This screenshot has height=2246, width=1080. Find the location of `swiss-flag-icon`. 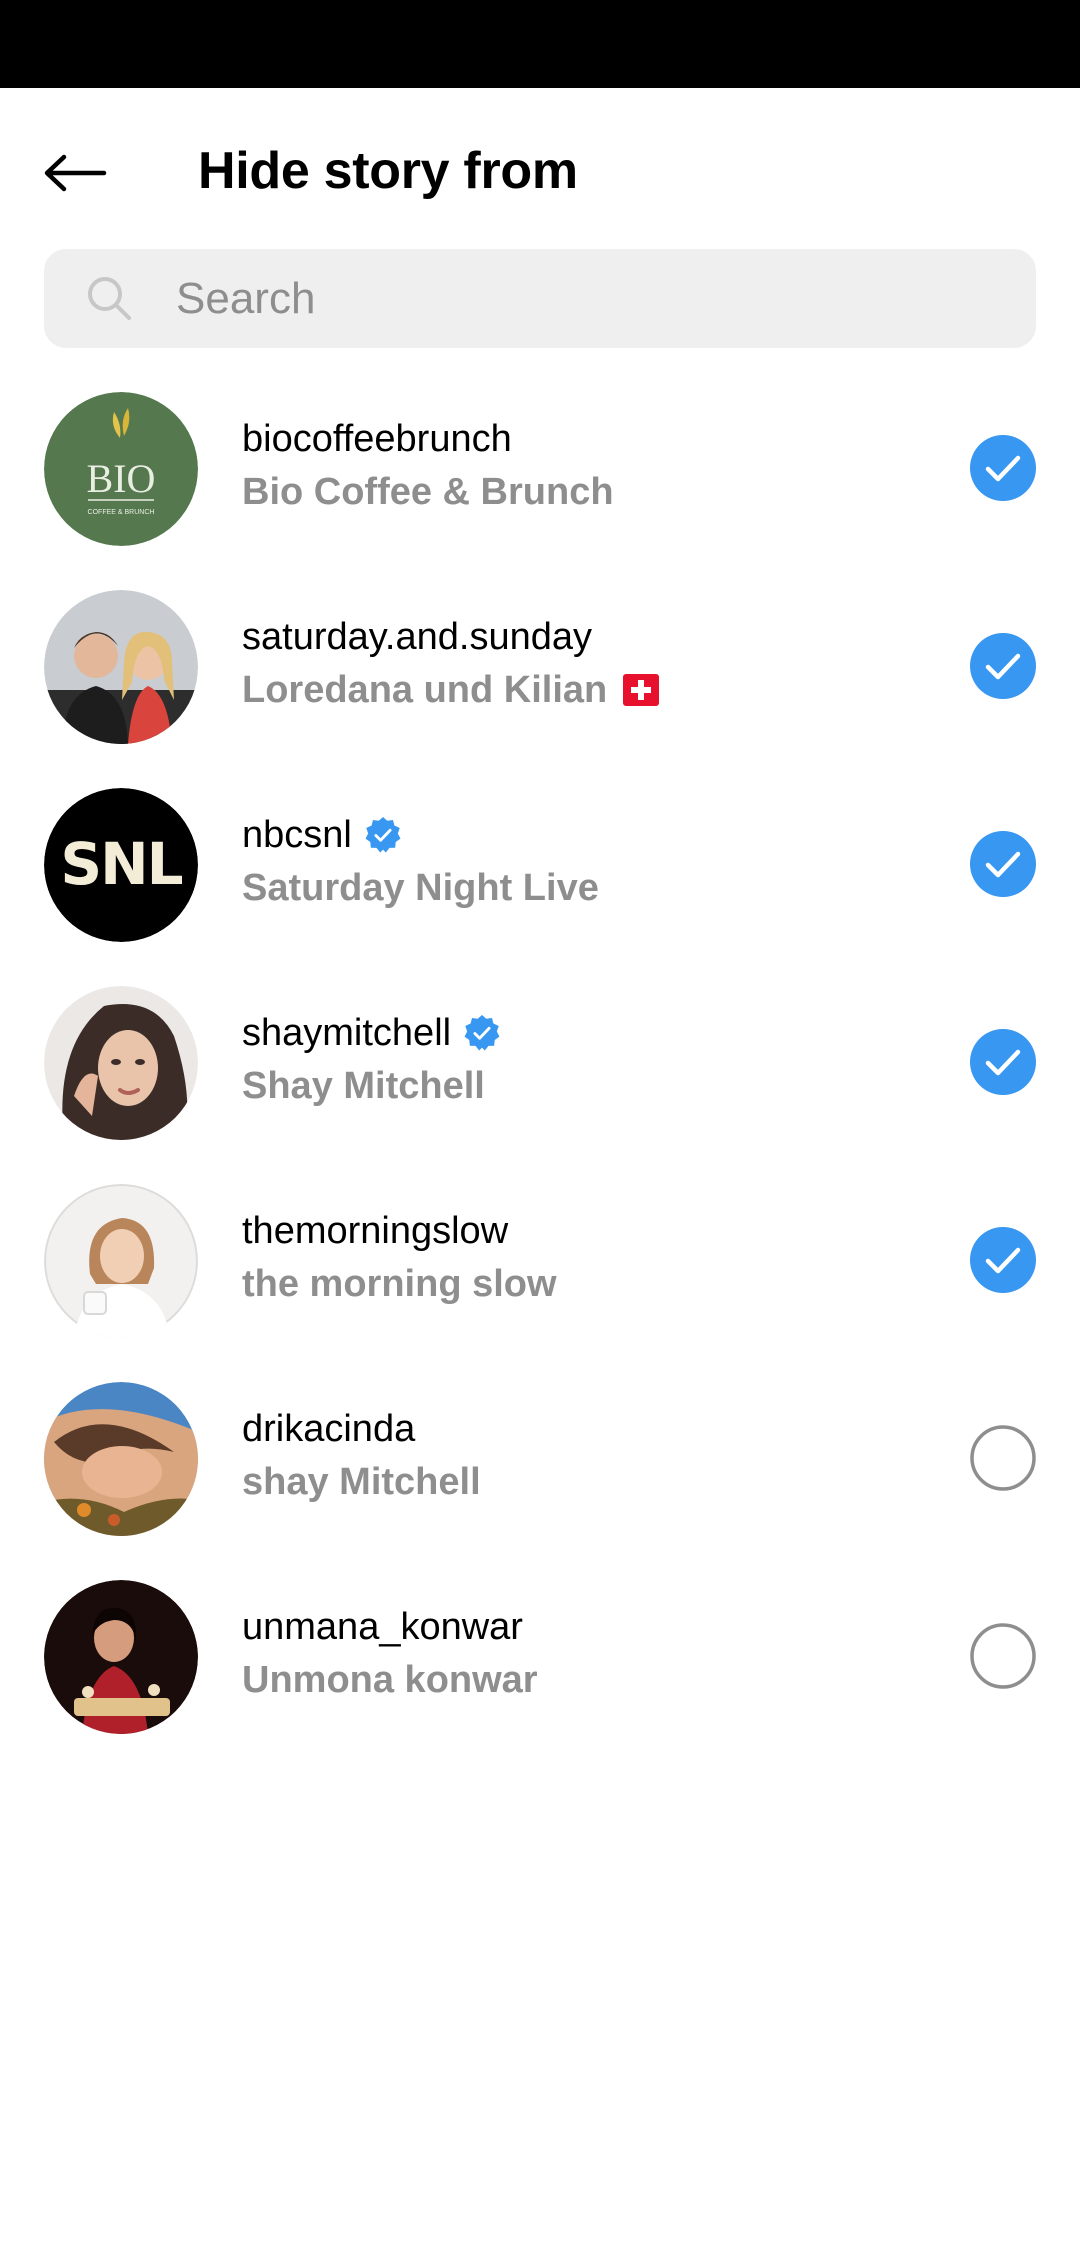

swiss-flag-icon is located at coordinates (641, 690).